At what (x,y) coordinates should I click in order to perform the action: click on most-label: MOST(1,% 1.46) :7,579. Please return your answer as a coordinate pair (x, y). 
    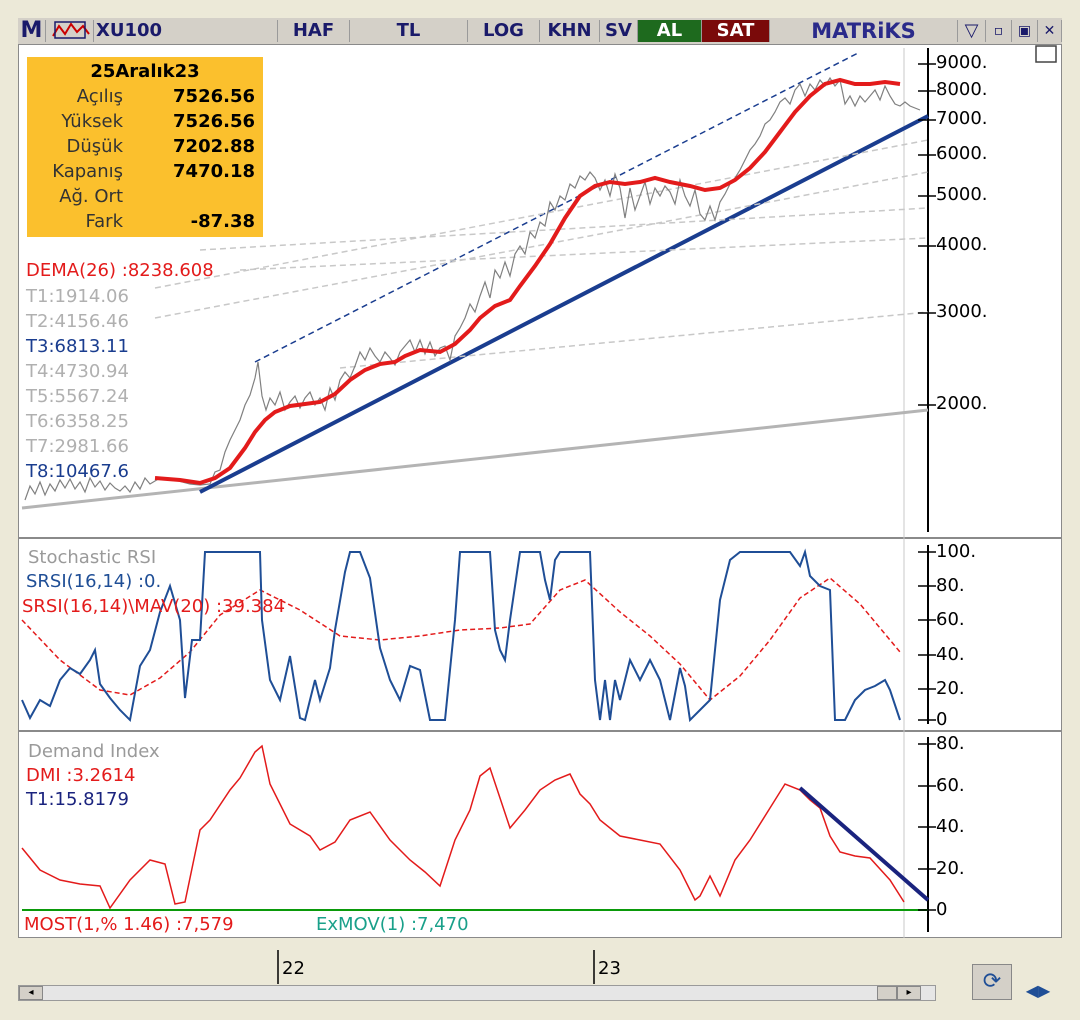
    Looking at the image, I should click on (129, 924).